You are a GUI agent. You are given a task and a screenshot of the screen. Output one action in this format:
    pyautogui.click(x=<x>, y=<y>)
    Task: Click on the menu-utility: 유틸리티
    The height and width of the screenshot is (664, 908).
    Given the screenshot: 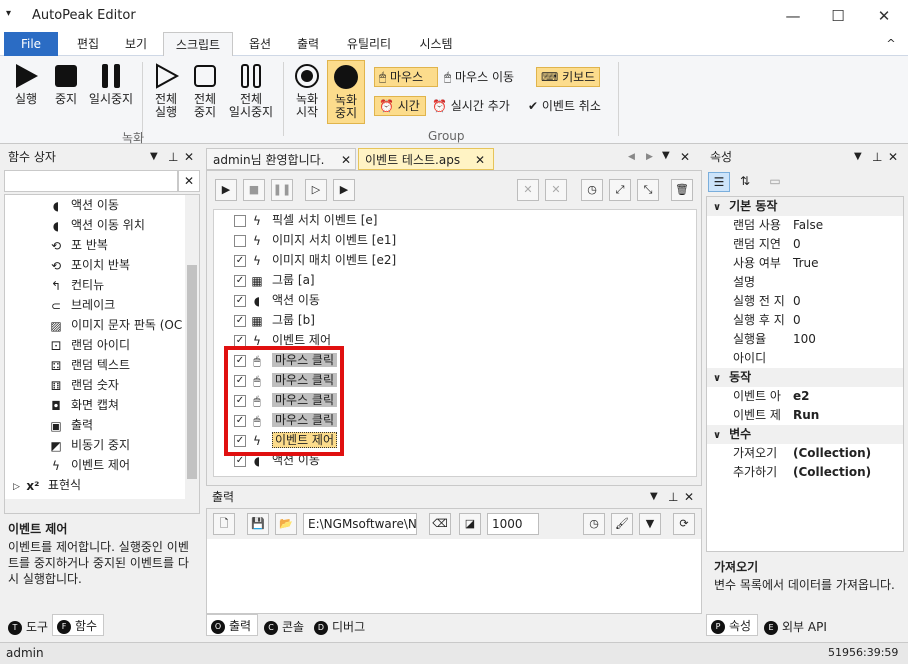 What is the action you would take?
    pyautogui.click(x=369, y=44)
    